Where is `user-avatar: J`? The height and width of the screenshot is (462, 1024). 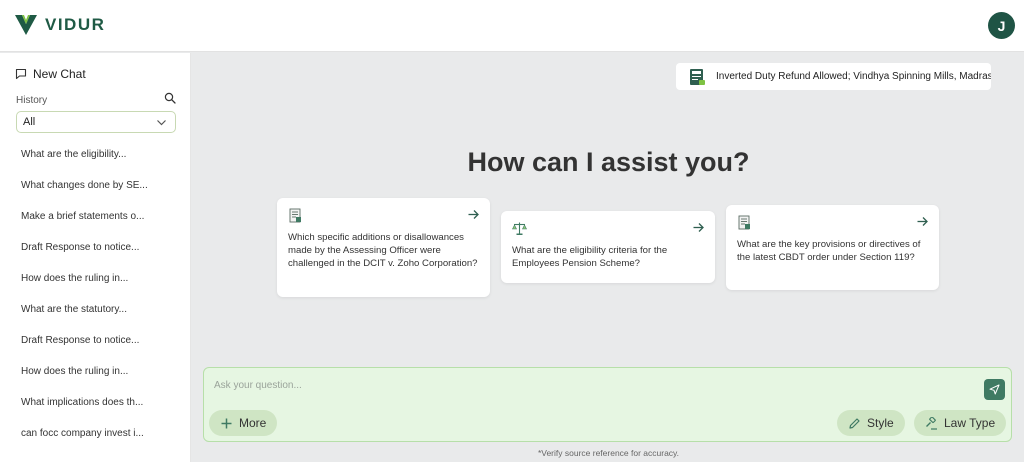 user-avatar: J is located at coordinates (1001, 25).